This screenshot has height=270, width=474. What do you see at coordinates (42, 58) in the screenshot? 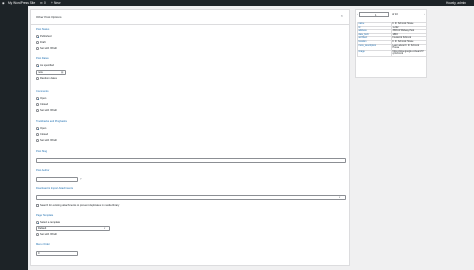
I see `post-dates-heading: Post Dates` at bounding box center [42, 58].